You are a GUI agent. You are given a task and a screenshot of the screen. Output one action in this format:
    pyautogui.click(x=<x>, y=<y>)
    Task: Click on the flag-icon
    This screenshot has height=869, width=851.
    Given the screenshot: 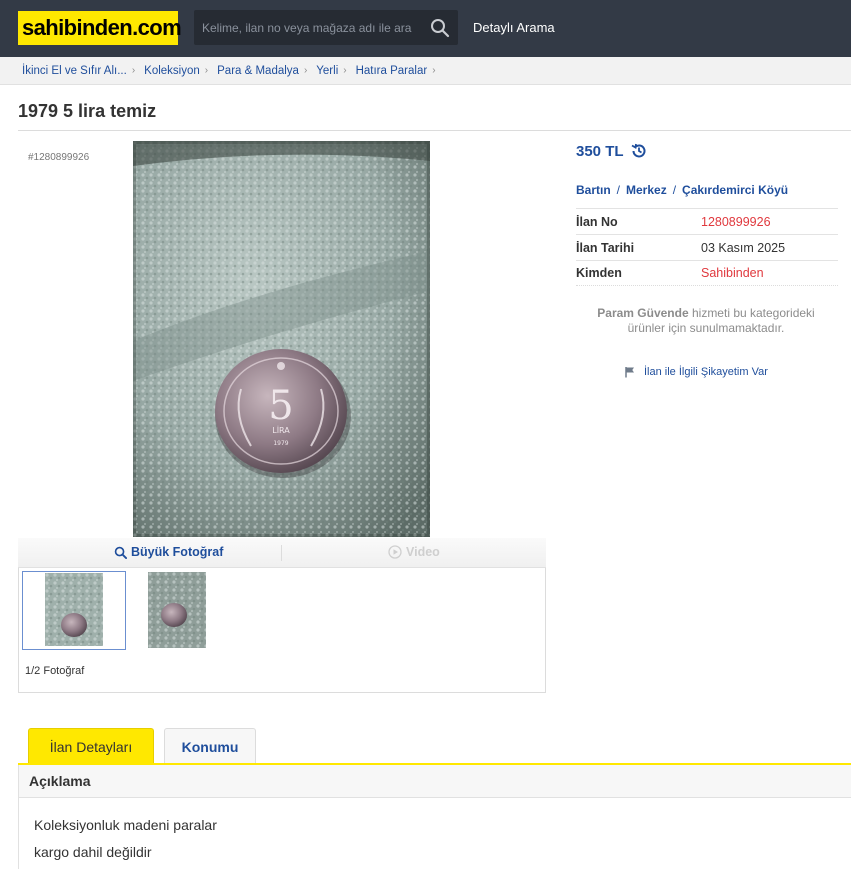 What is the action you would take?
    pyautogui.click(x=629, y=372)
    